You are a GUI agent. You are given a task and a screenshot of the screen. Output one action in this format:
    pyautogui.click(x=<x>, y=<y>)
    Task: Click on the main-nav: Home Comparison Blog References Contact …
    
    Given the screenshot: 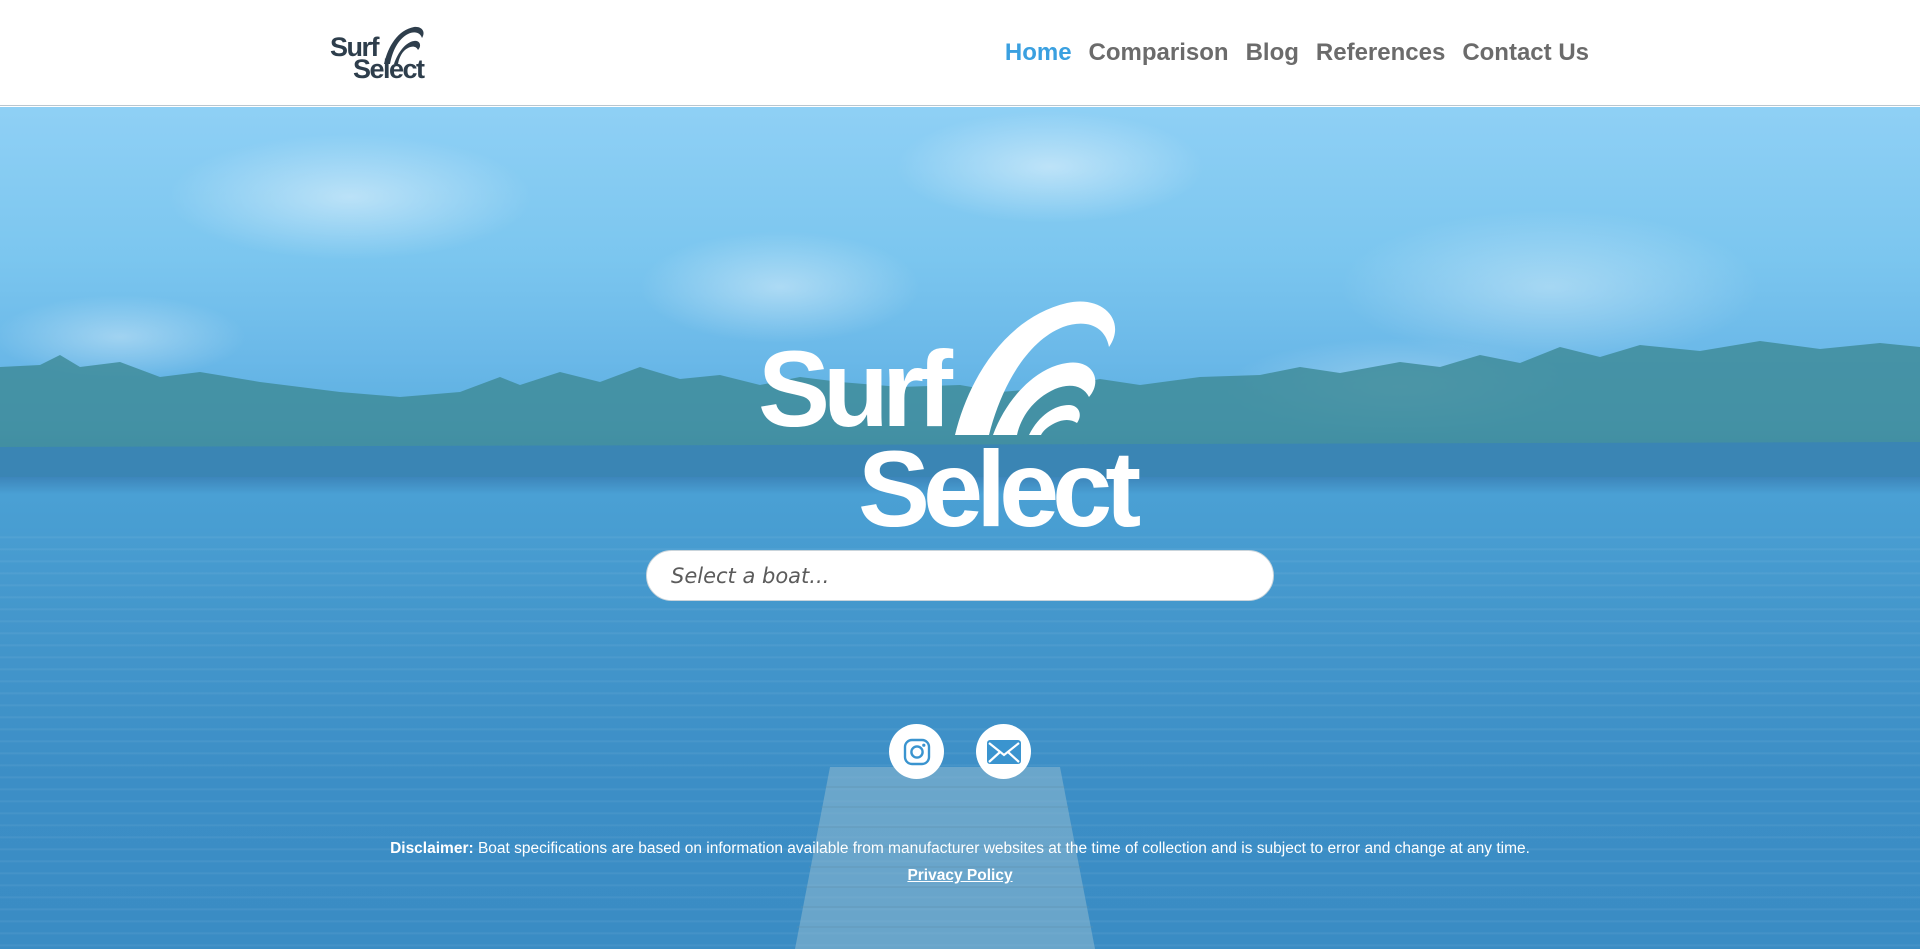 What is the action you would take?
    pyautogui.click(x=1297, y=53)
    